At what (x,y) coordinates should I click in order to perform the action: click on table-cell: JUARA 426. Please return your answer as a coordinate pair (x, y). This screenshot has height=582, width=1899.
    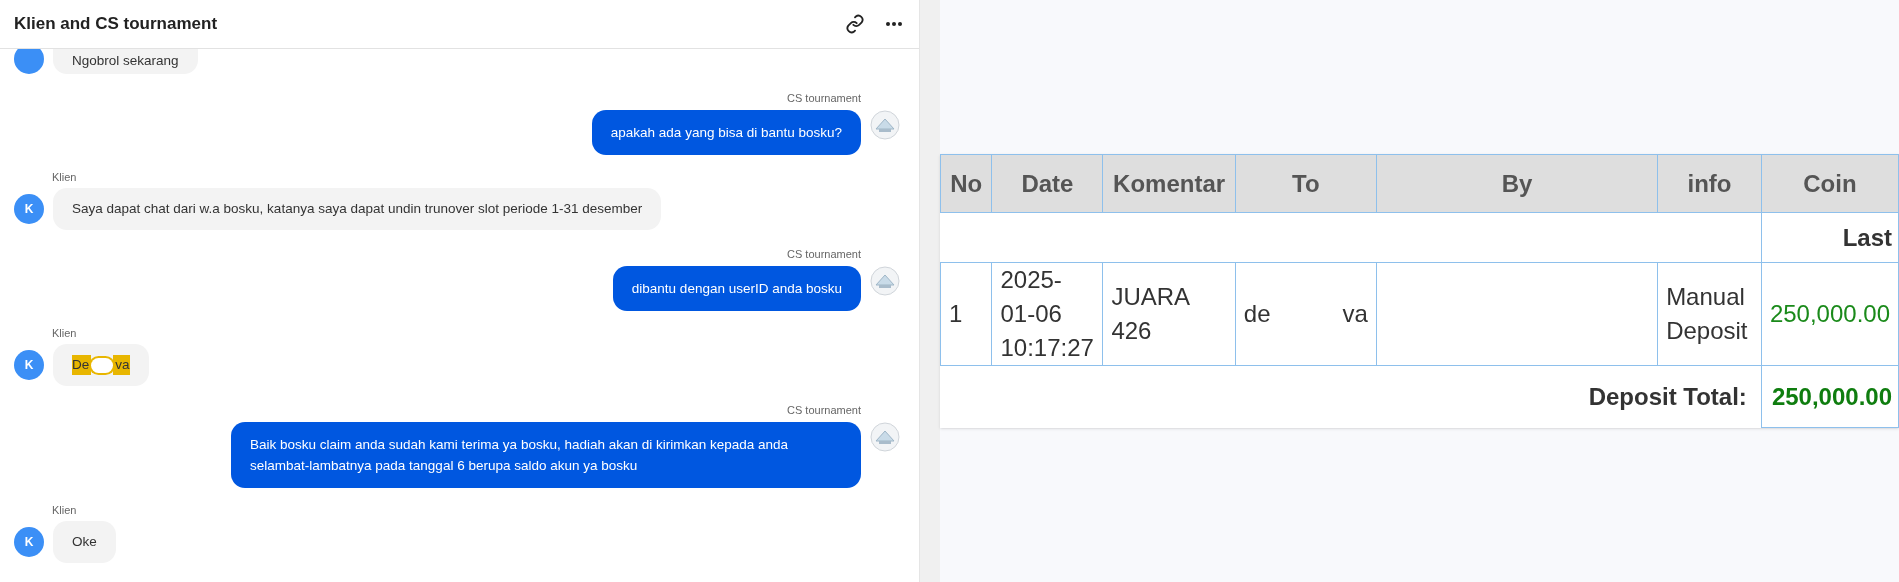
    Looking at the image, I should click on (1169, 314).